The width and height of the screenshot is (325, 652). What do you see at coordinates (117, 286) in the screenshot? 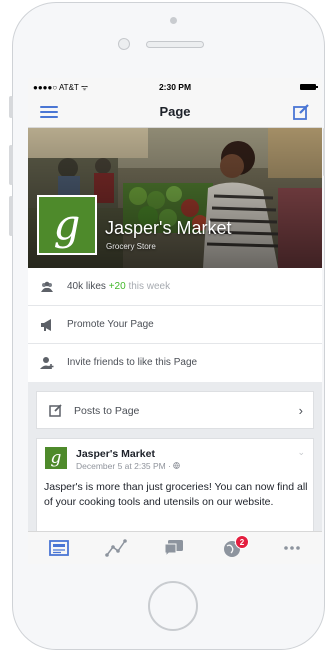
I see `likes-delta: +20` at bounding box center [117, 286].